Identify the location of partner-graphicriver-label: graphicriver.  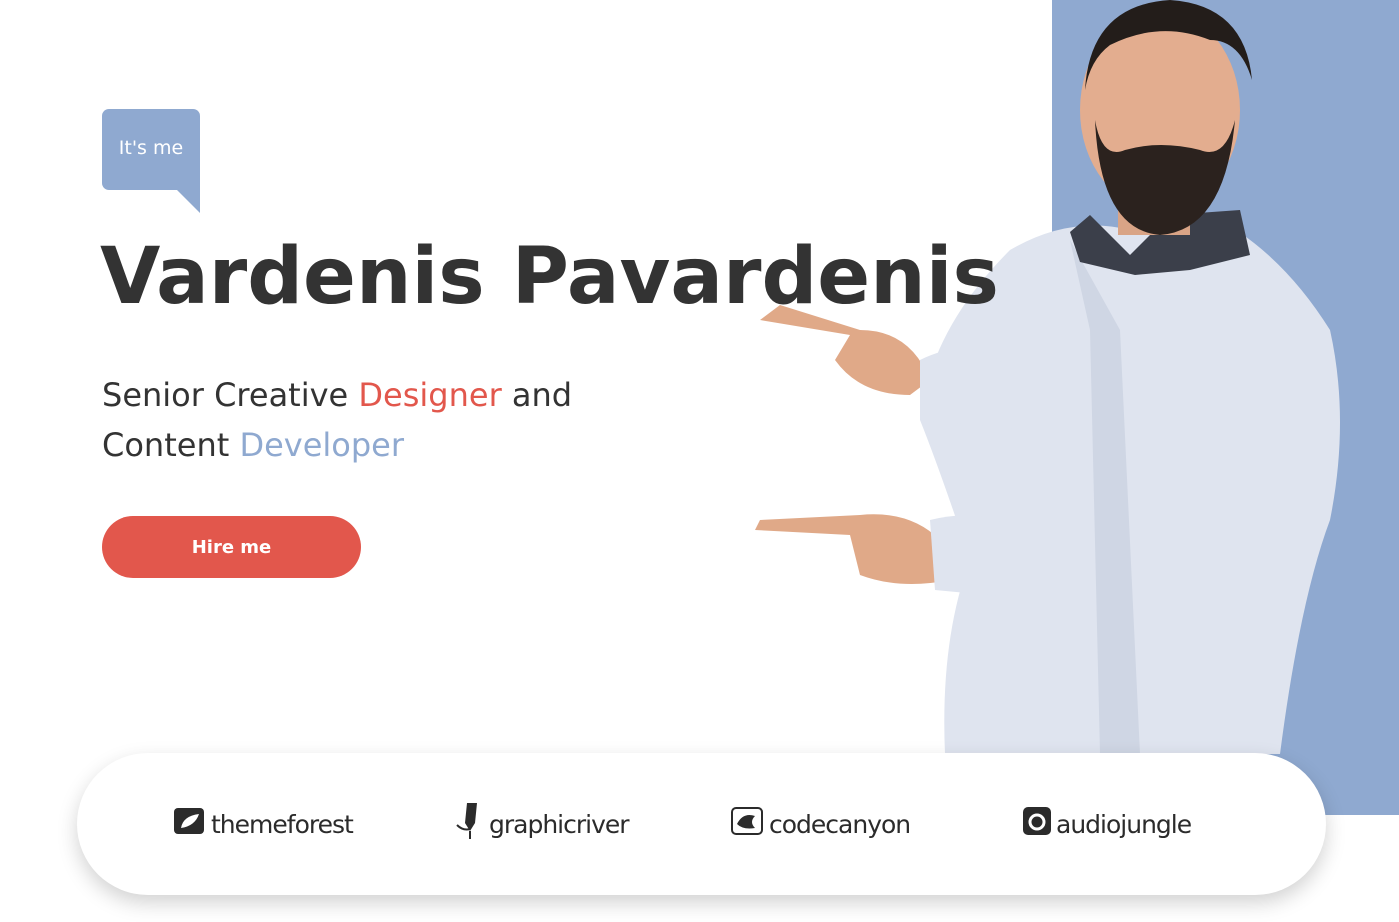
(559, 824).